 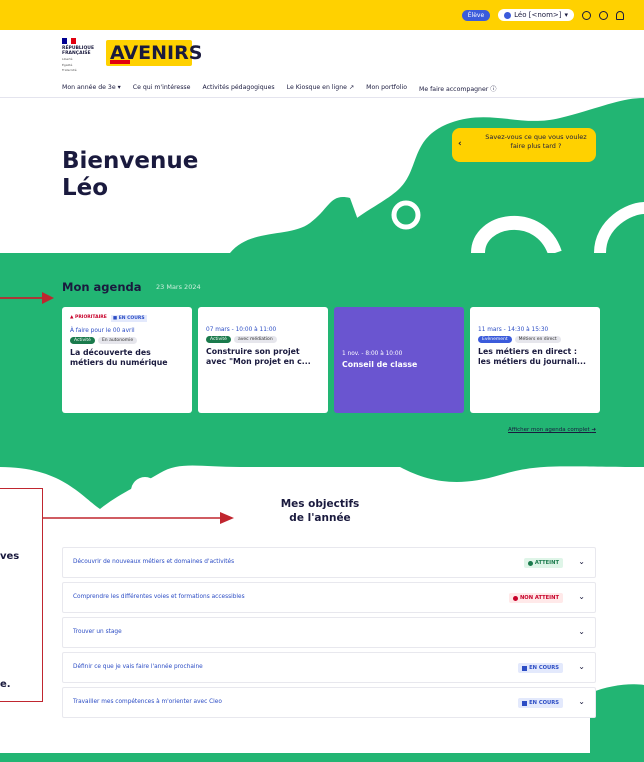 What do you see at coordinates (5, 684) in the screenshot?
I see `annotation-fragment: e.` at bounding box center [5, 684].